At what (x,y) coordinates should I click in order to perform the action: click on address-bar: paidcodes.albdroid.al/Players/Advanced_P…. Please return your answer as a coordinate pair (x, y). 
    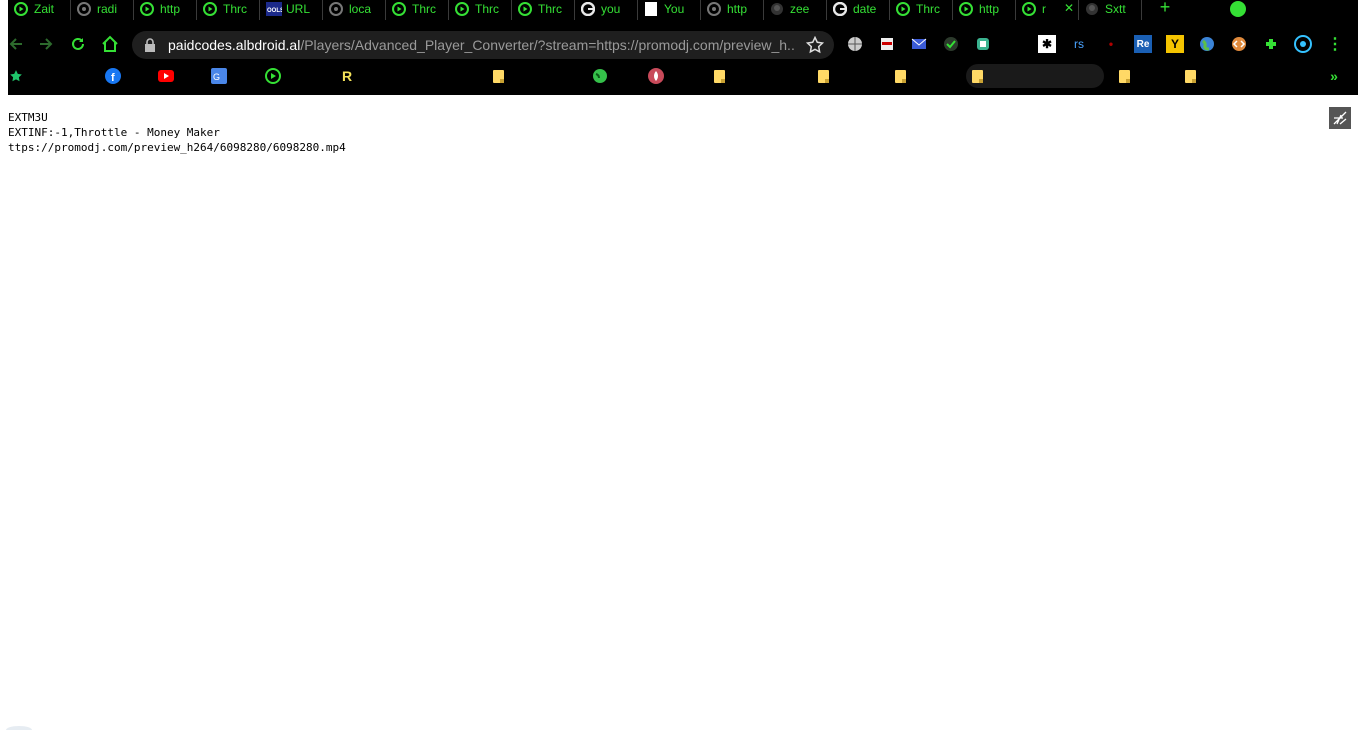
    Looking at the image, I should click on (483, 45).